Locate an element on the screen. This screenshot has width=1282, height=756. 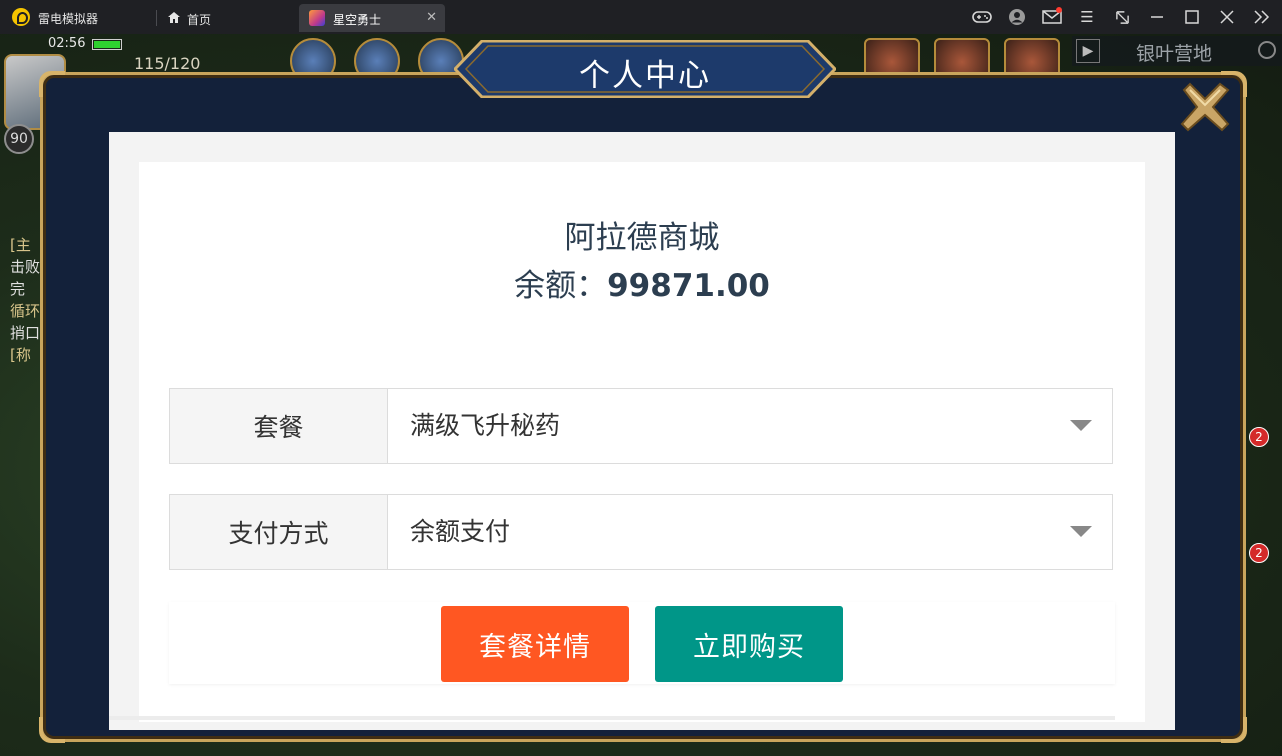
quest-line: 捎口 is located at coordinates (25, 333).